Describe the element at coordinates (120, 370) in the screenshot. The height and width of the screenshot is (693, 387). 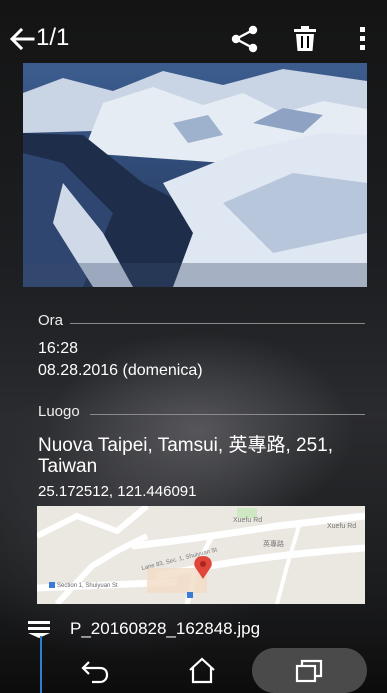
I see `photo-date: 08.28.2016 (domenica)` at that location.